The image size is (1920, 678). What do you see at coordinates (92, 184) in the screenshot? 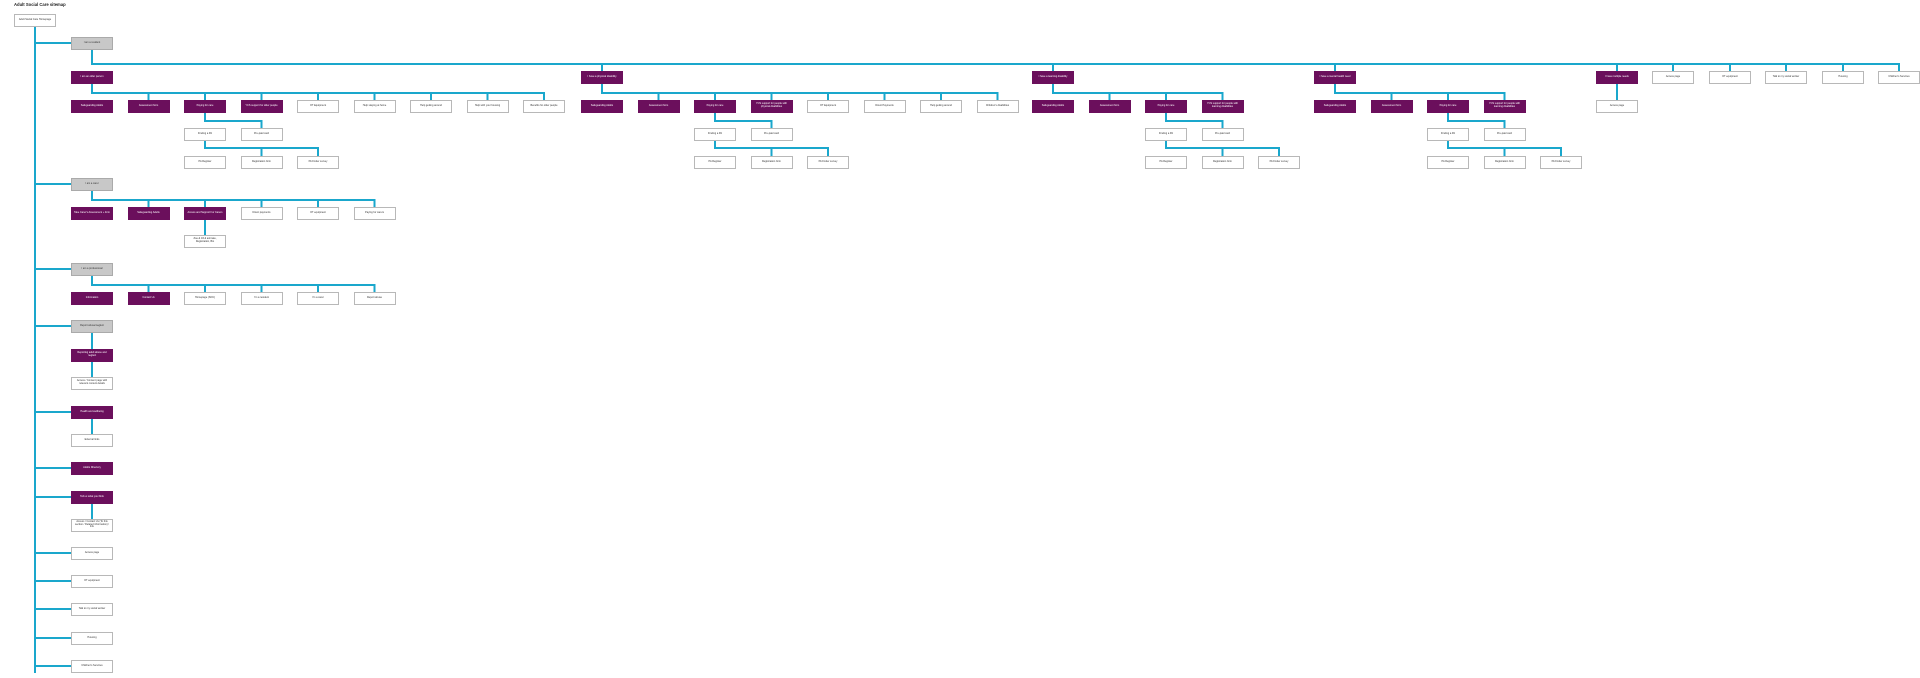
I see `node-i-am-a-carer: I am a carer` at bounding box center [92, 184].